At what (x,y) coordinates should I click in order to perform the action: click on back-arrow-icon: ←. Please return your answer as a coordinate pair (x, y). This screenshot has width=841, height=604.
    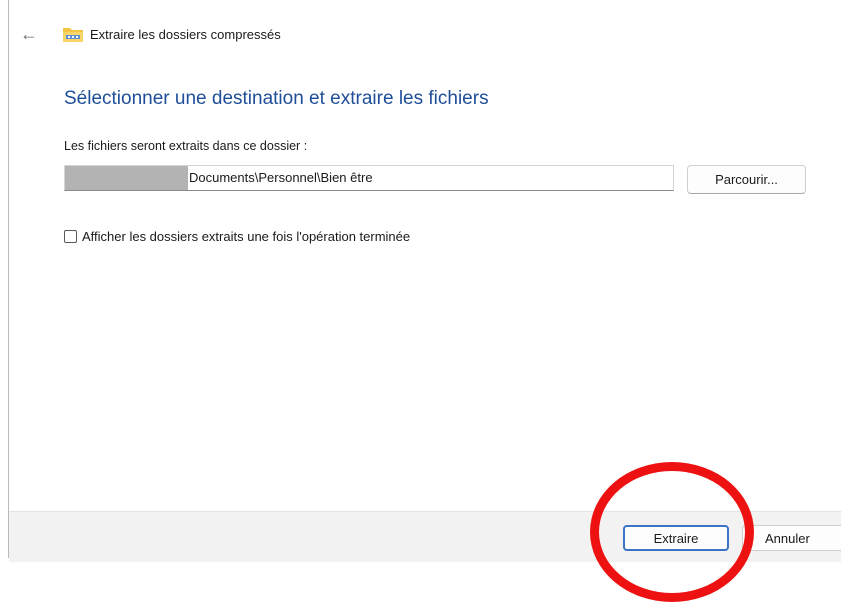
    Looking at the image, I should click on (30, 34).